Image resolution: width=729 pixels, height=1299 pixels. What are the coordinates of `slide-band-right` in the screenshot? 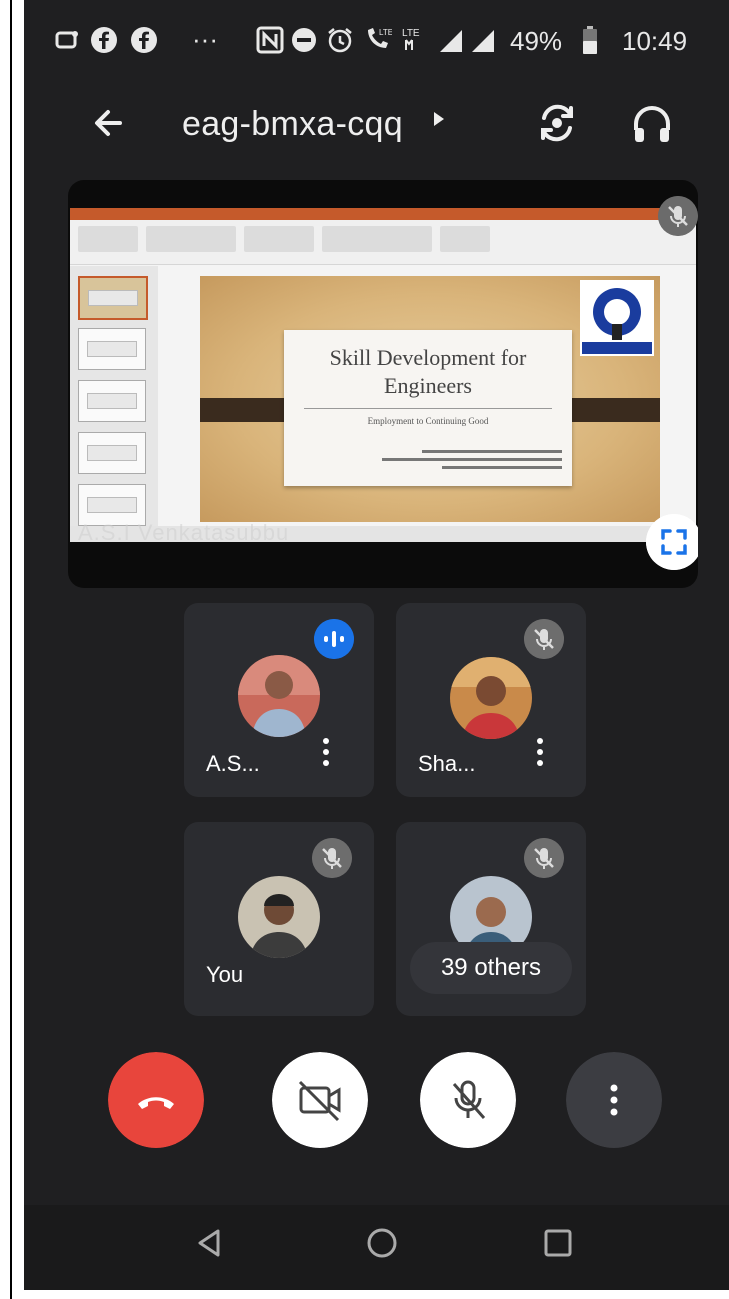 It's located at (612, 410).